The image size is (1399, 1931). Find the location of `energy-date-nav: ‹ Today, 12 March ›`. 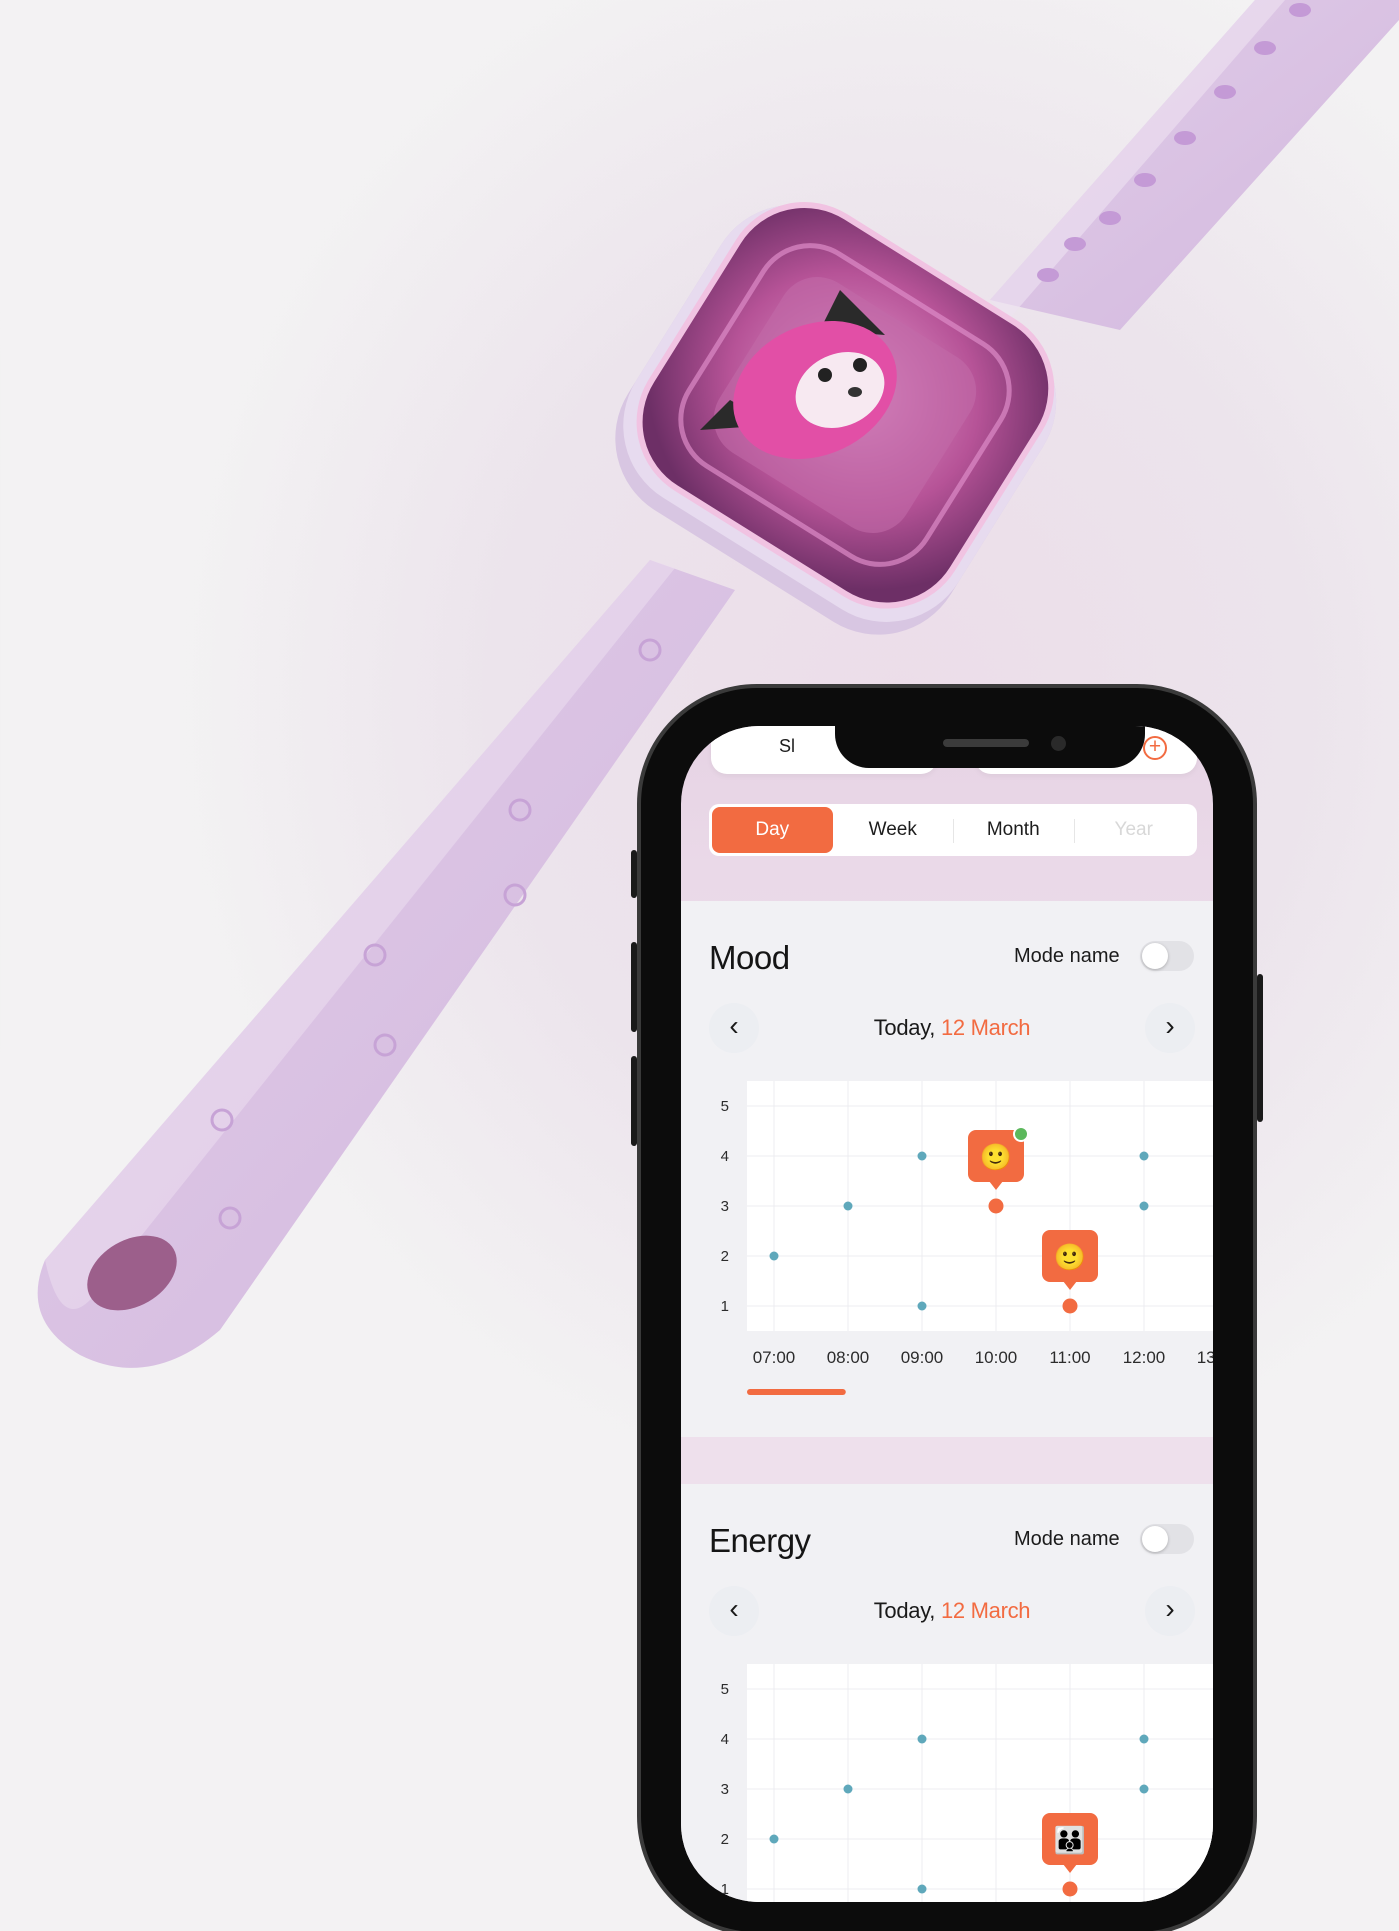

energy-date-nav: ‹ Today, 12 March › is located at coordinates (952, 1611).